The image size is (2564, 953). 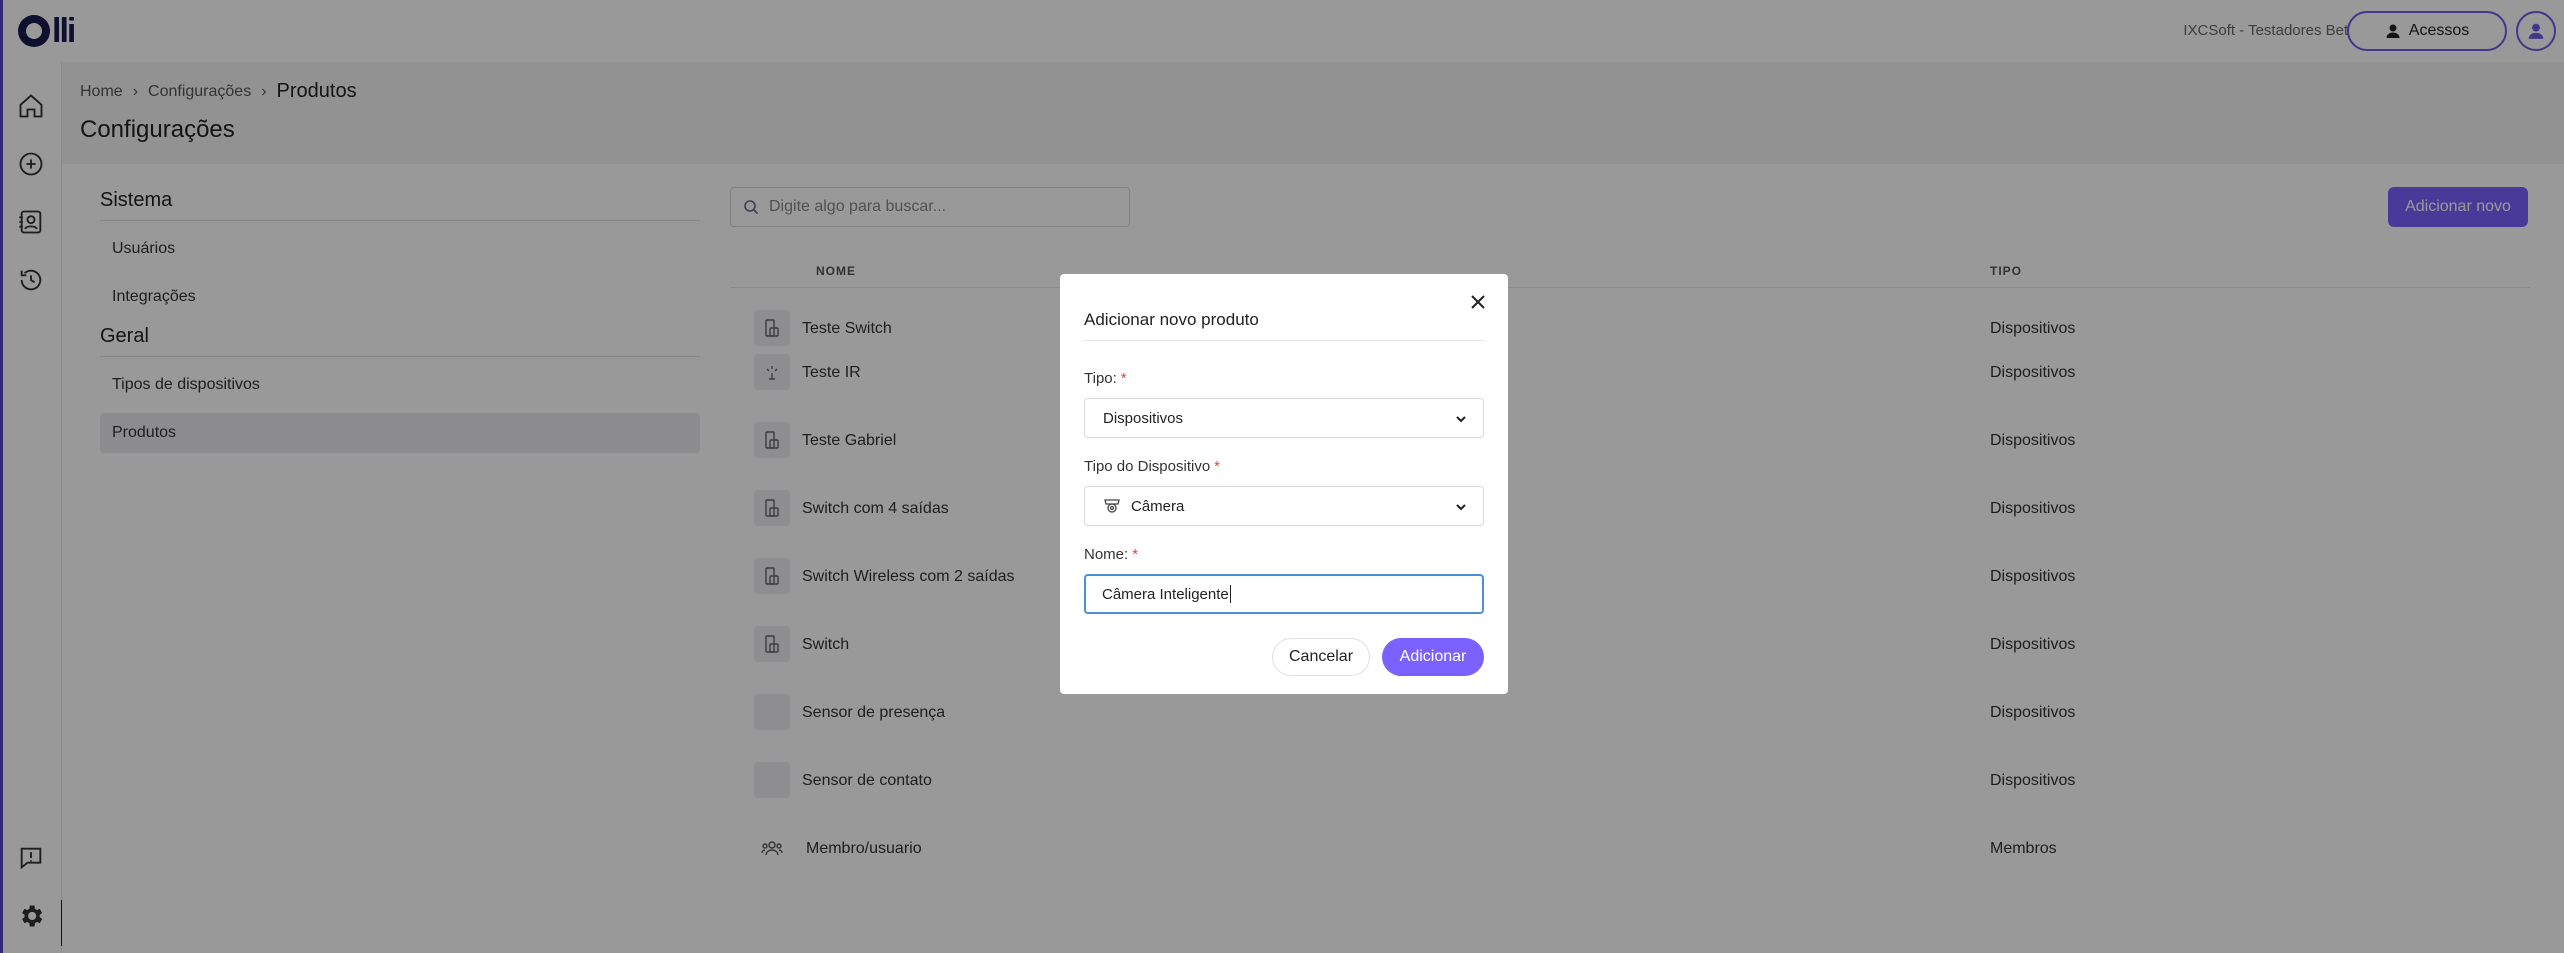 I want to click on nome-label: Nome: *, so click(x=1111, y=554).